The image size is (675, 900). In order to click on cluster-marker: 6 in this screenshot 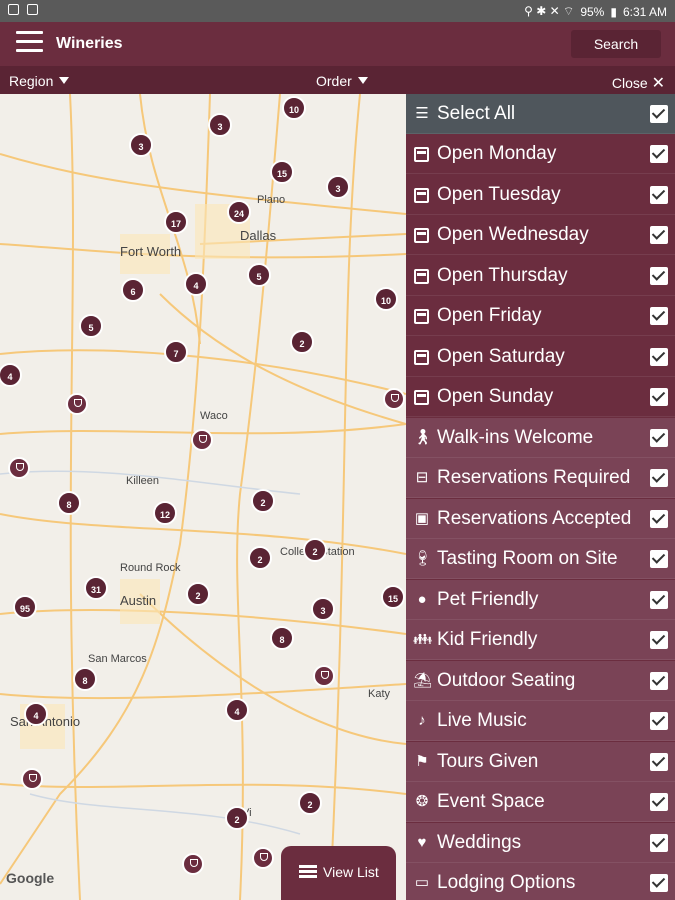, I will do `click(133, 290)`.